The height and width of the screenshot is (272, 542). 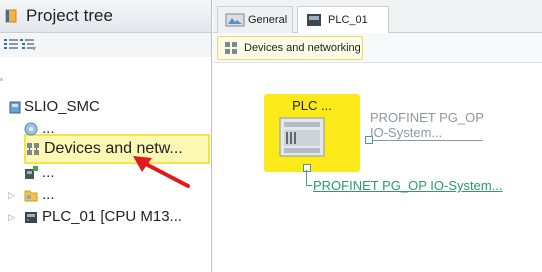 What do you see at coordinates (348, 20) in the screenshot?
I see `tab-label: PLC_01` at bounding box center [348, 20].